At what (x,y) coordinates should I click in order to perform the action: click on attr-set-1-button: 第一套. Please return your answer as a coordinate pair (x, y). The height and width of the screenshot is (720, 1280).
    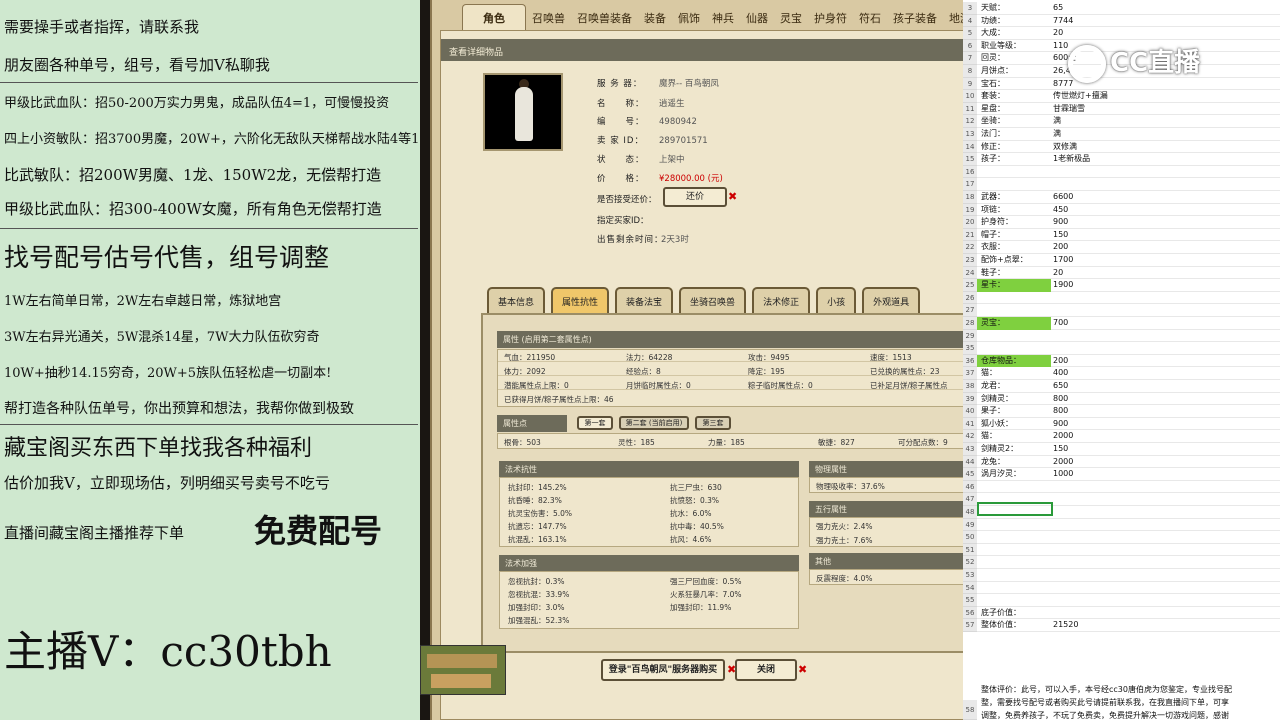
    Looking at the image, I should click on (595, 423).